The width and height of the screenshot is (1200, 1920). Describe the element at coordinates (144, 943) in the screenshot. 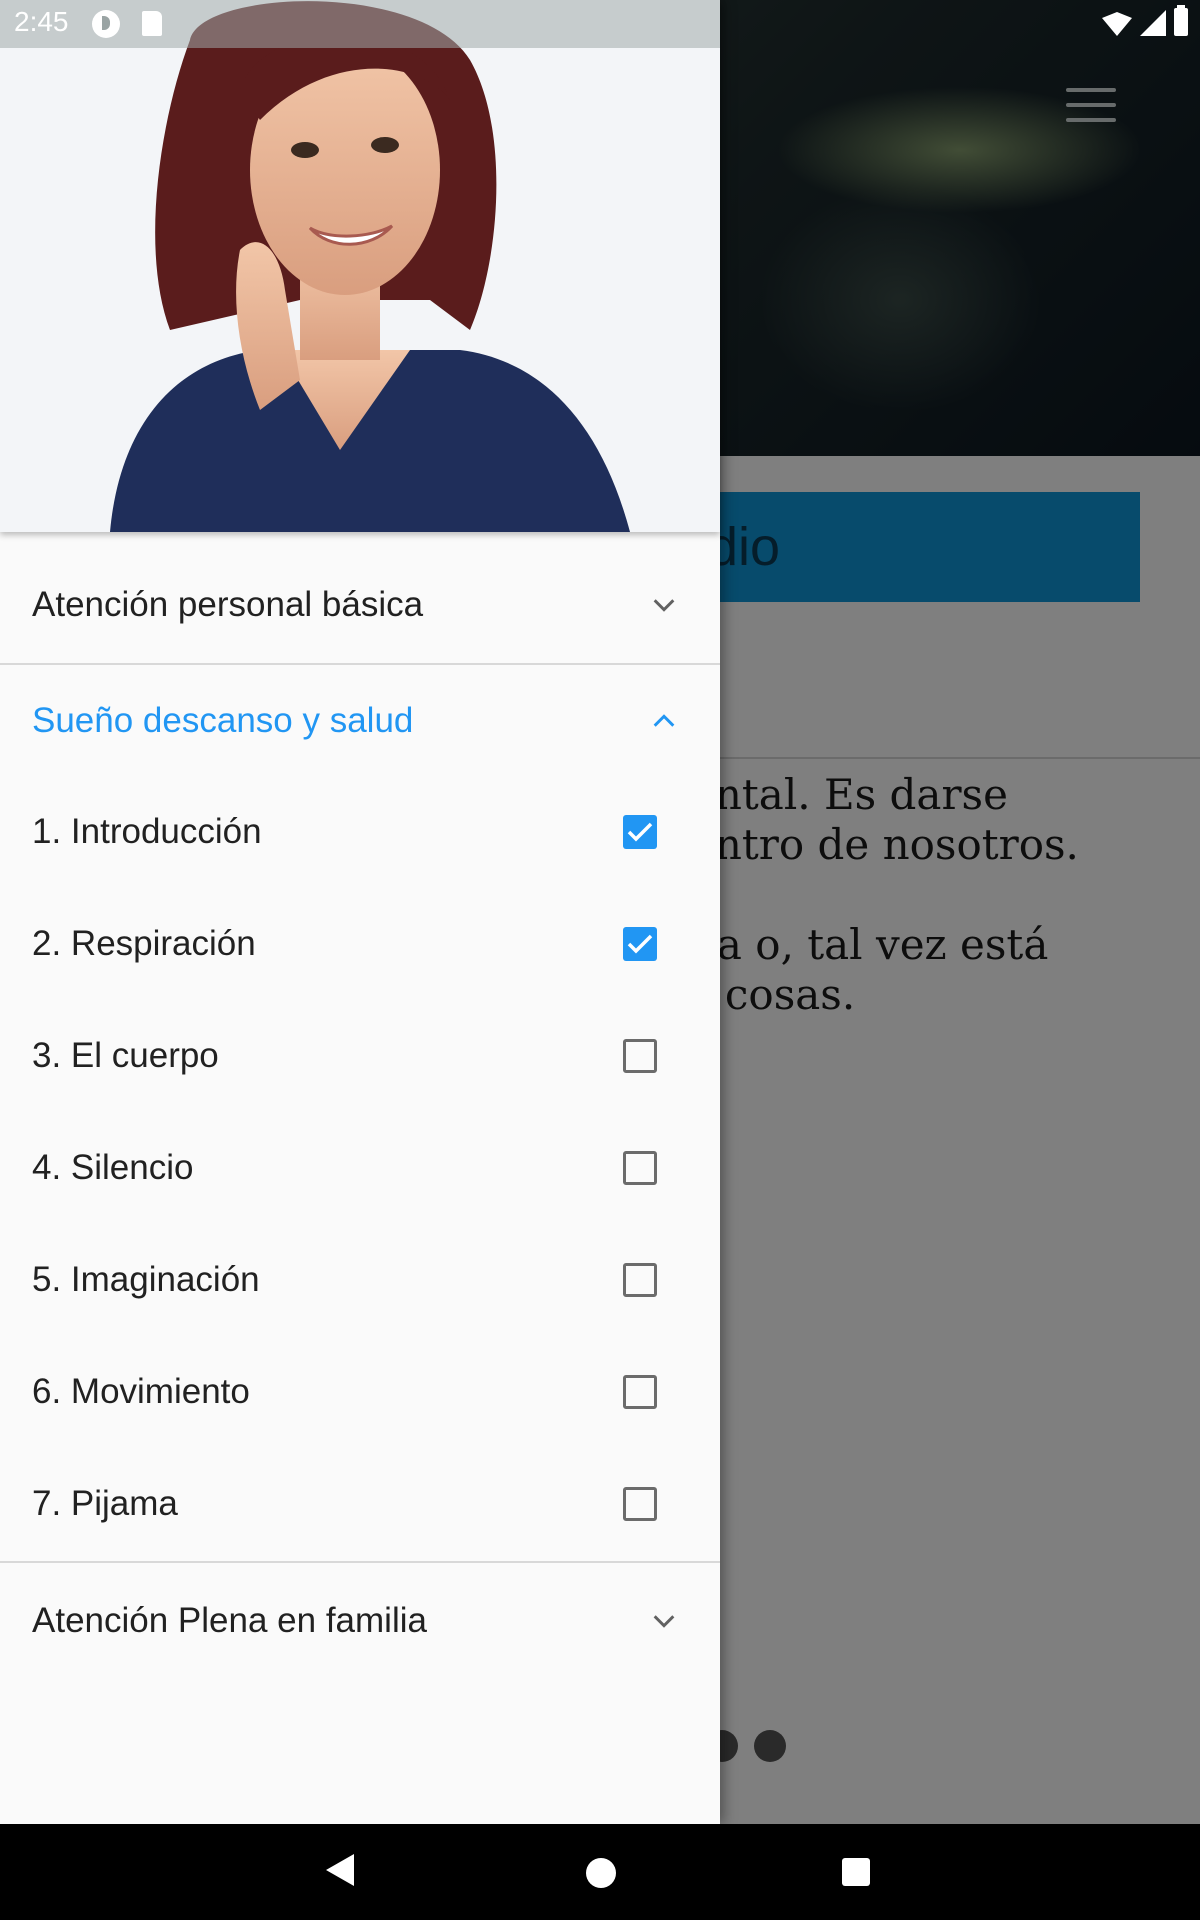

I see `lesson-label: 2. Respiración` at that location.